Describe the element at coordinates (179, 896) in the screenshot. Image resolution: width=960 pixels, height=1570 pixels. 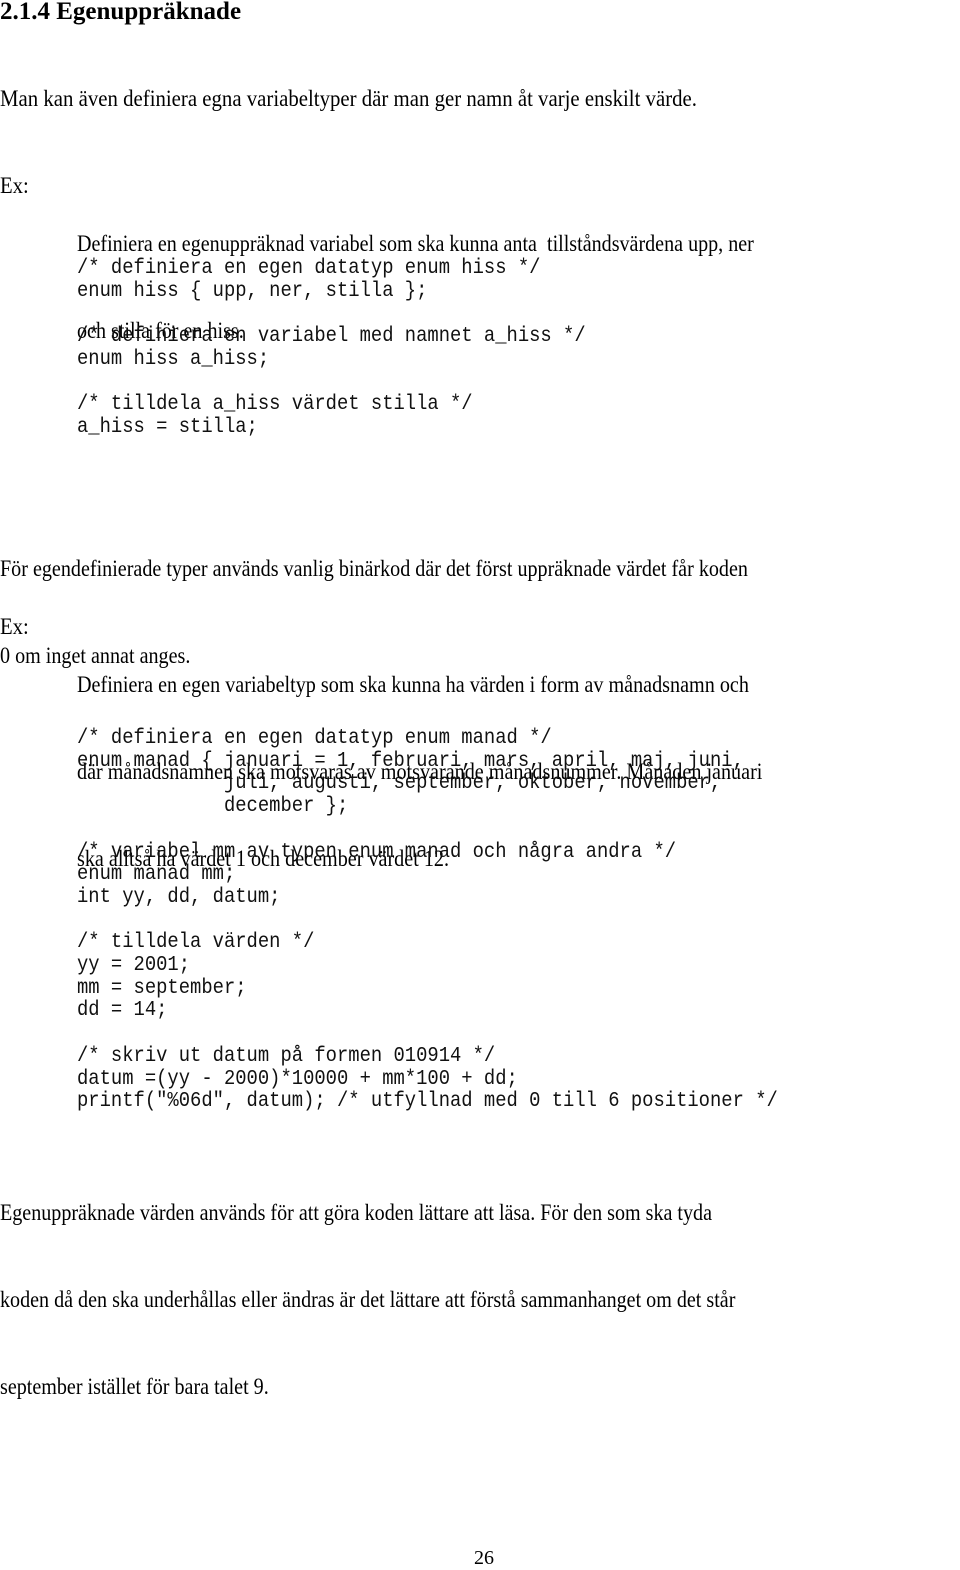
I see `code-line: int yy, dd, datum;` at that location.